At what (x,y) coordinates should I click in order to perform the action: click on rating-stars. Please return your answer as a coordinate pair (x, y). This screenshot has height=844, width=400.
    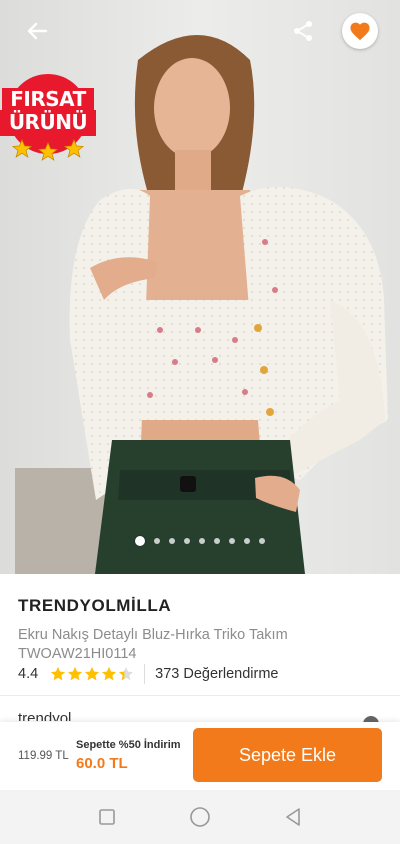
    Looking at the image, I should click on (92, 674).